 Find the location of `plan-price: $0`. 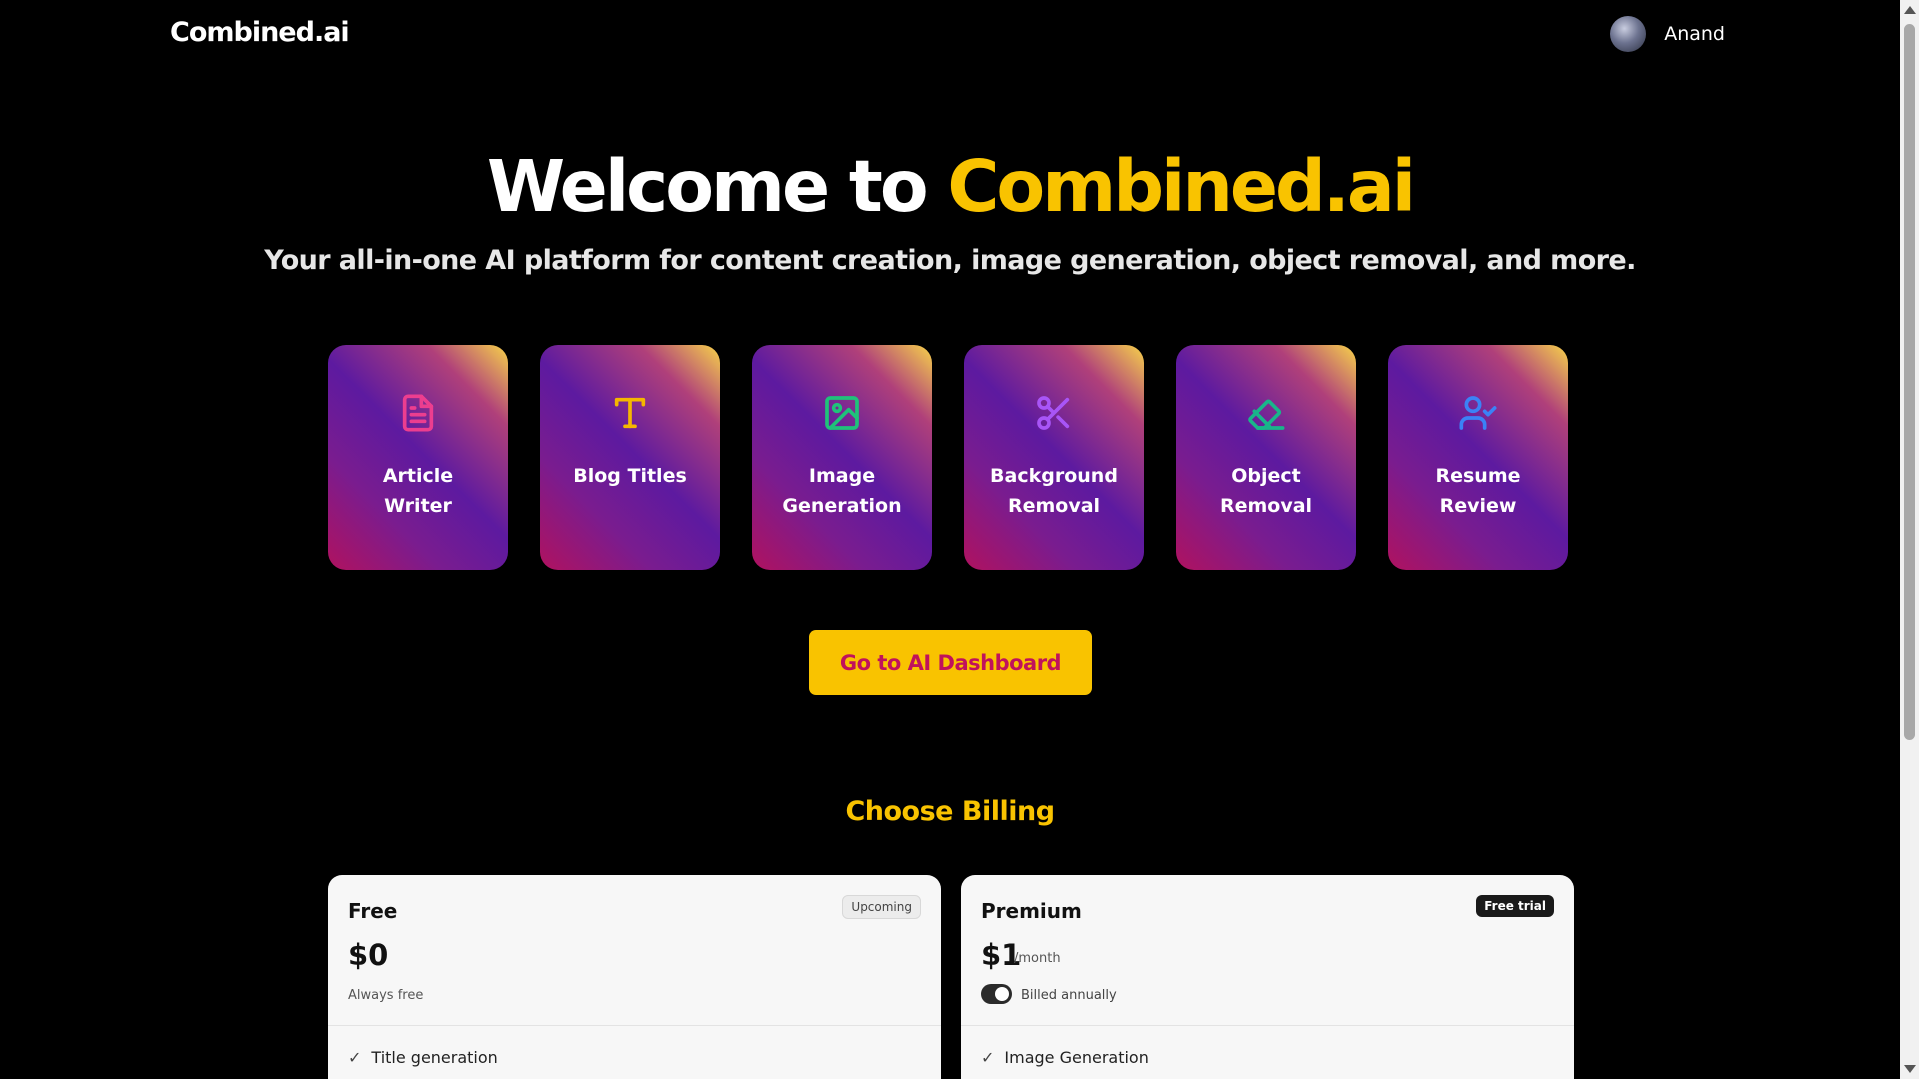

plan-price: $0 is located at coordinates (368, 955).